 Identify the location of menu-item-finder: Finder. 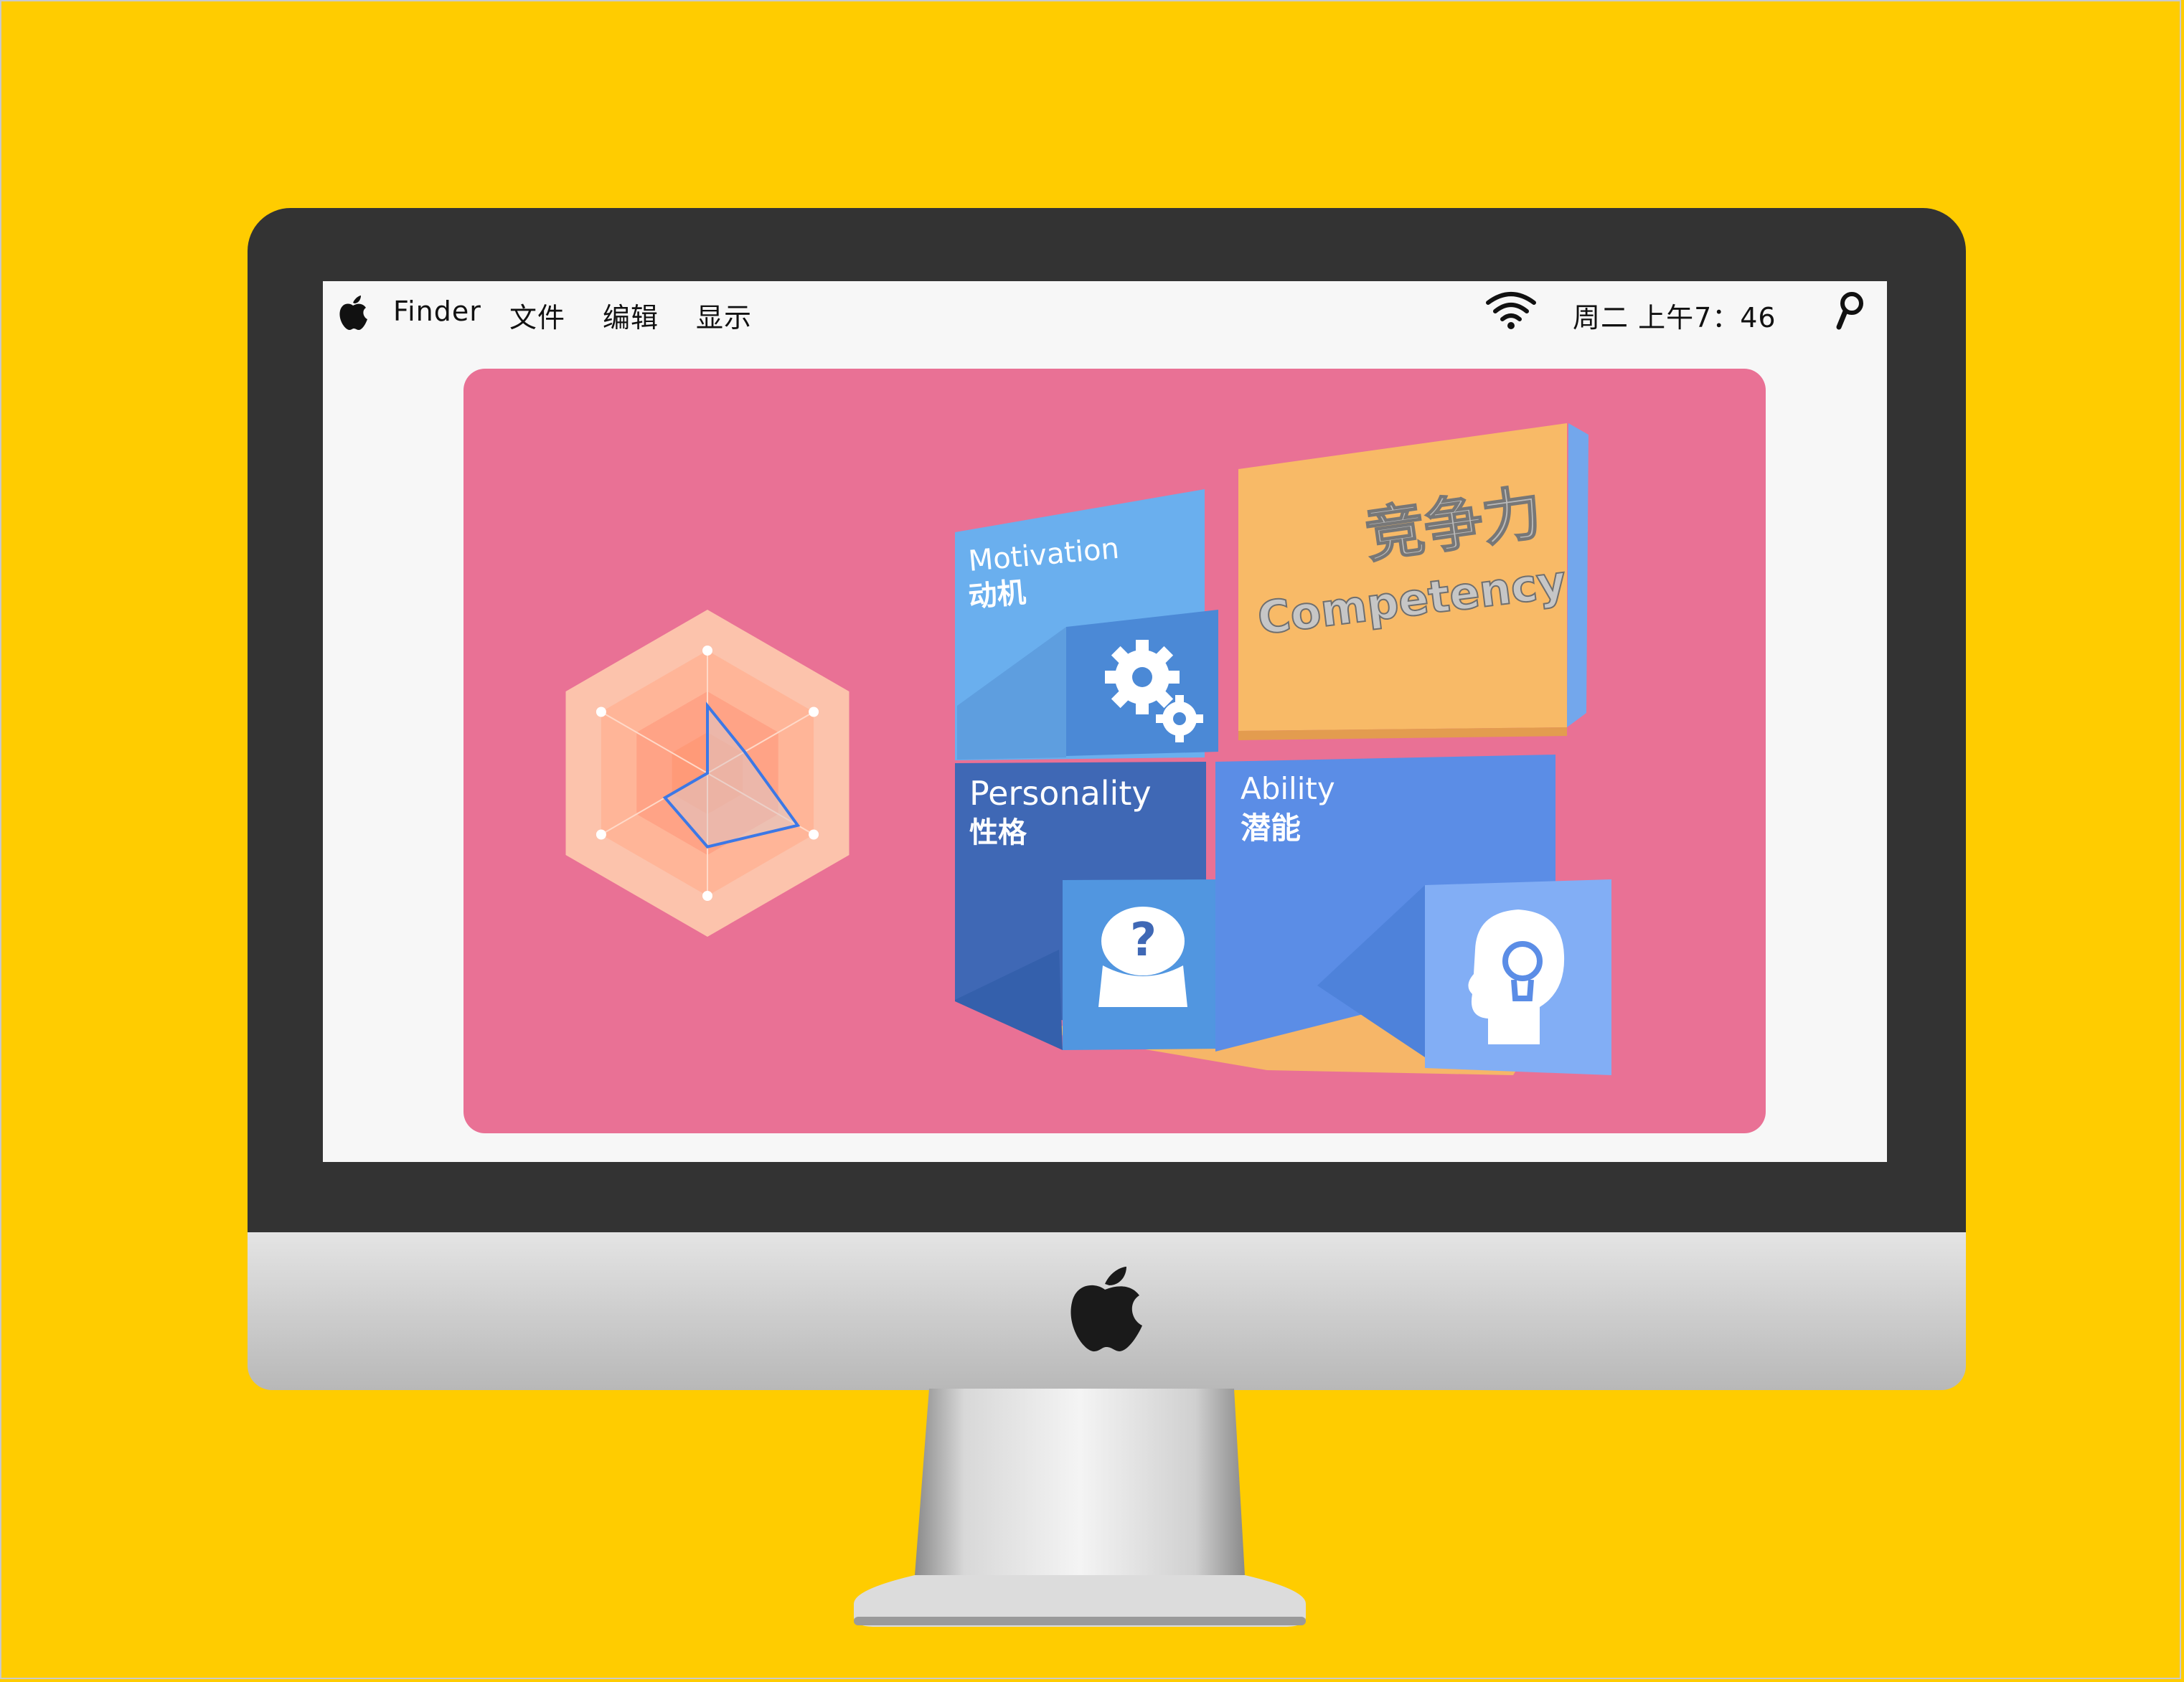
(437, 311).